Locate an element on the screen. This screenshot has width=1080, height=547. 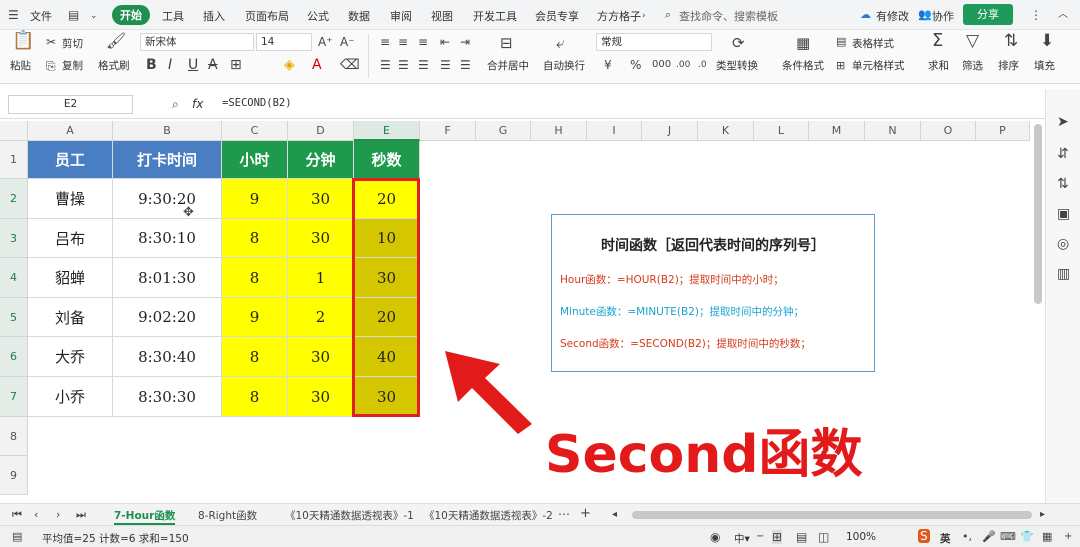
fx-label: fx is located at coordinates (197, 104).